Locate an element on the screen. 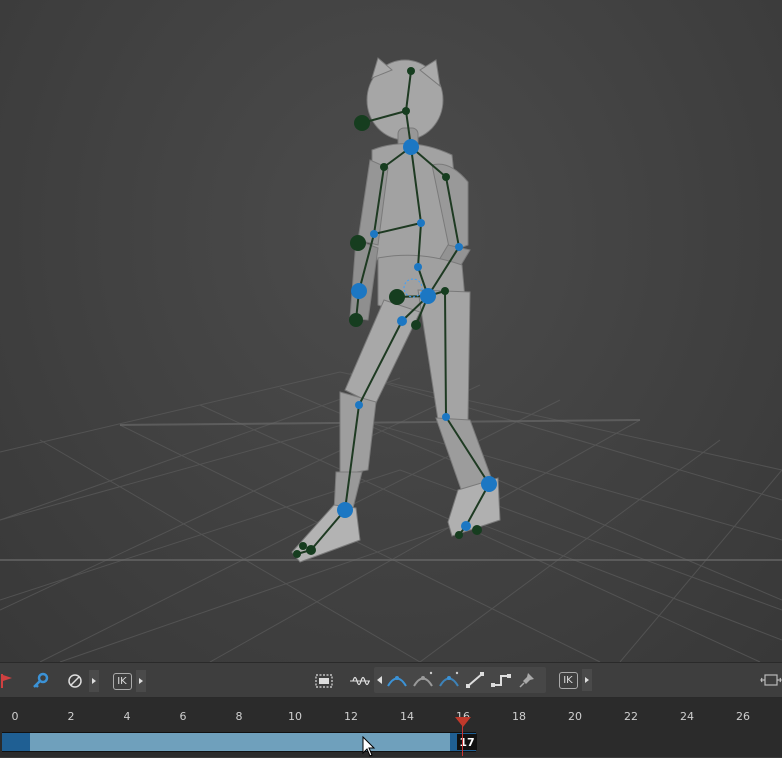 This screenshot has width=782, height=758. joint-neck is located at coordinates (411, 147).